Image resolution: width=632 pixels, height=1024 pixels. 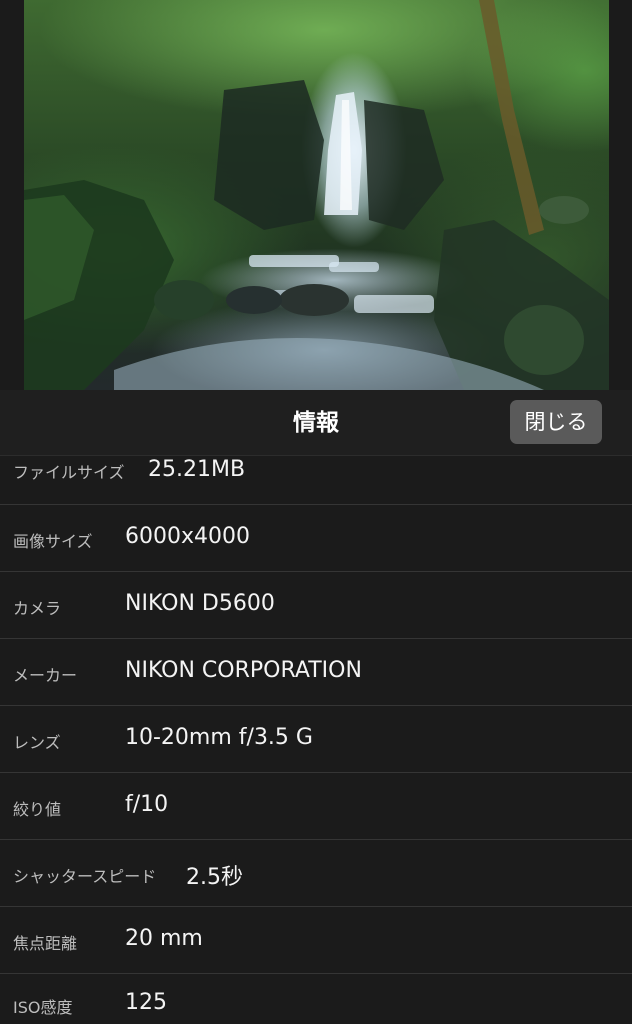 I want to click on info-label: メーカー, so click(x=45, y=675).